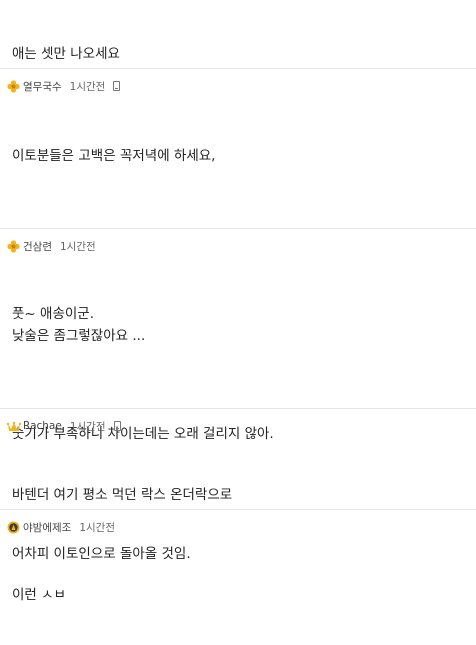  I want to click on comment-line: 애는 셋만 나오세요, so click(66, 54).